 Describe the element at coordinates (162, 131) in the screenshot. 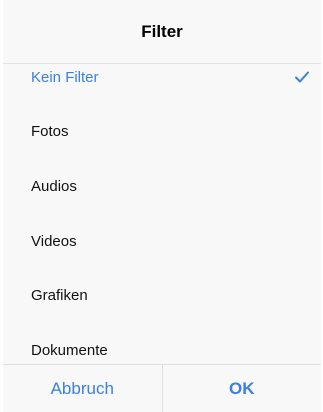

I see `filter-option-fotos: Fotos` at that location.